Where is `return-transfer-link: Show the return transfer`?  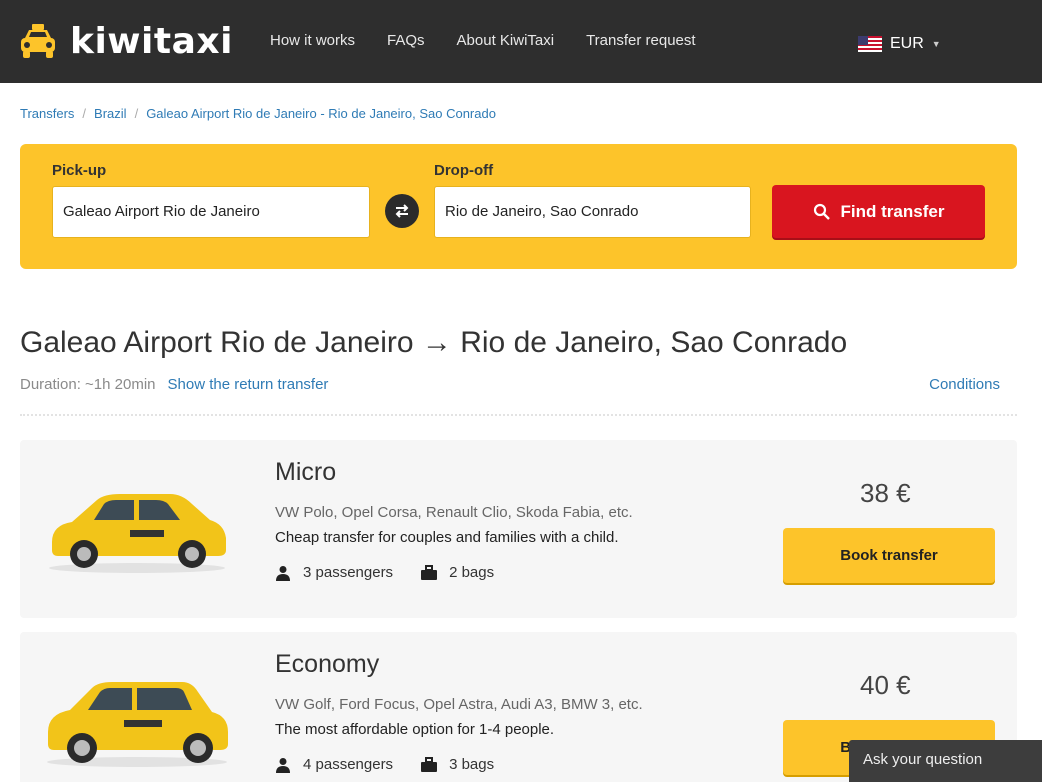 return-transfer-link: Show the return transfer is located at coordinates (248, 384).